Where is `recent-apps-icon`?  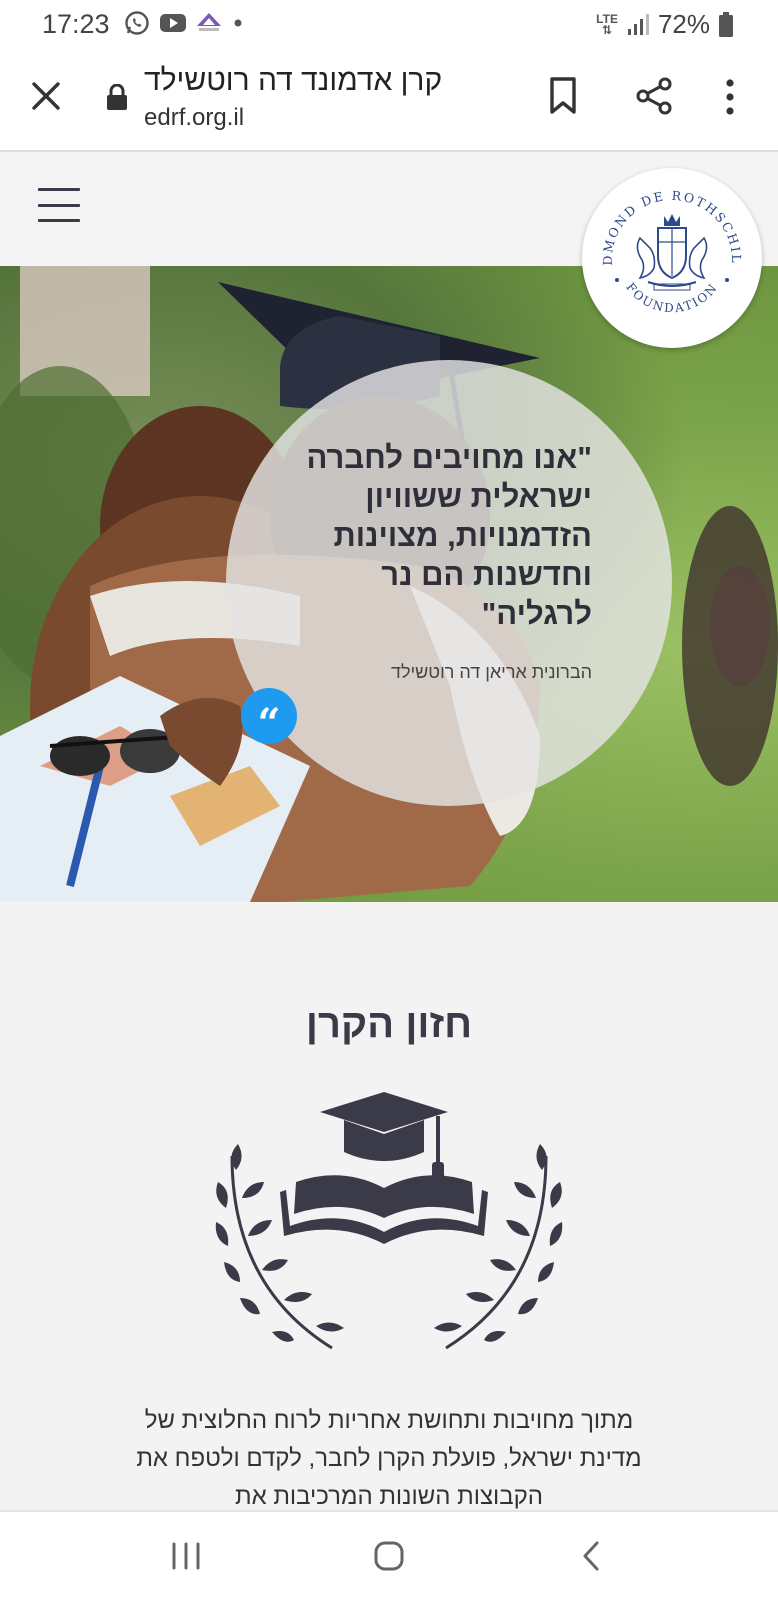 recent-apps-icon is located at coordinates (186, 1556).